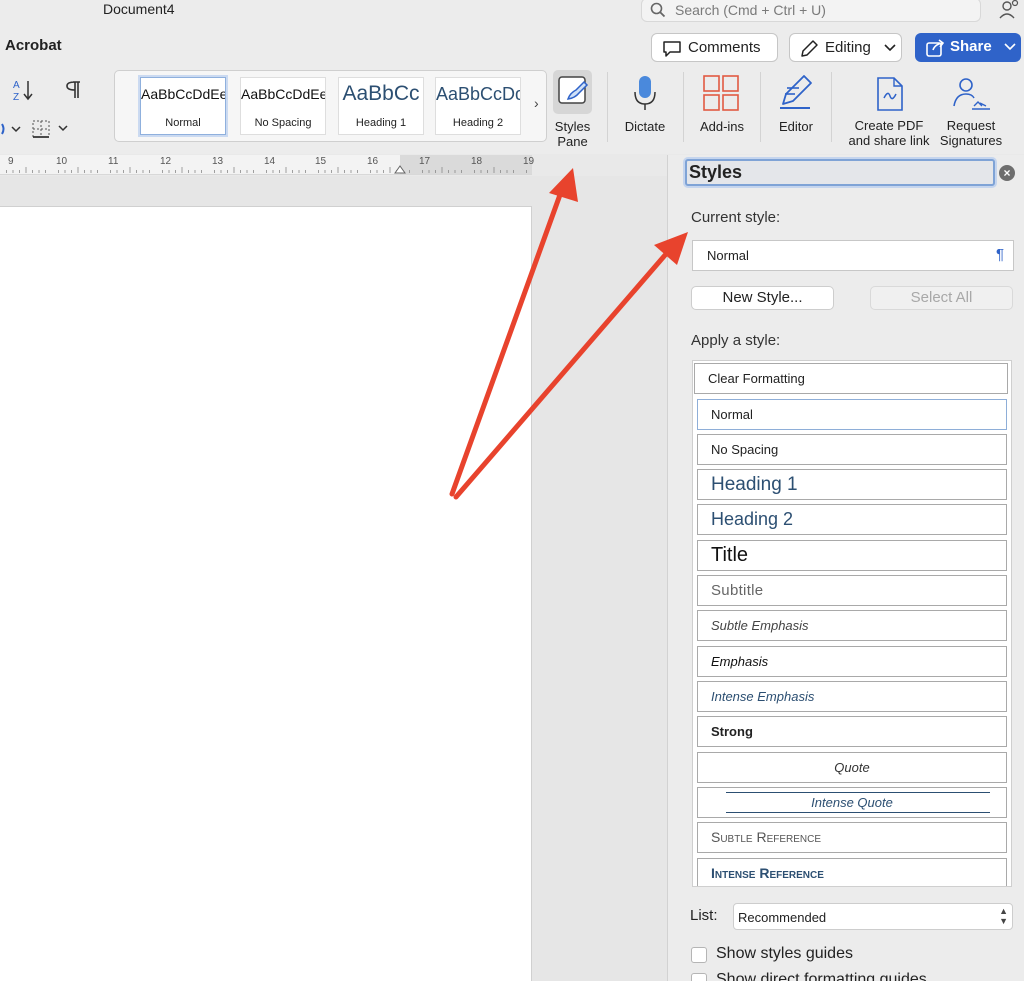 This screenshot has height=981, width=1024. I want to click on style-item-clear-formatting: Clear Formatting, so click(851, 378).